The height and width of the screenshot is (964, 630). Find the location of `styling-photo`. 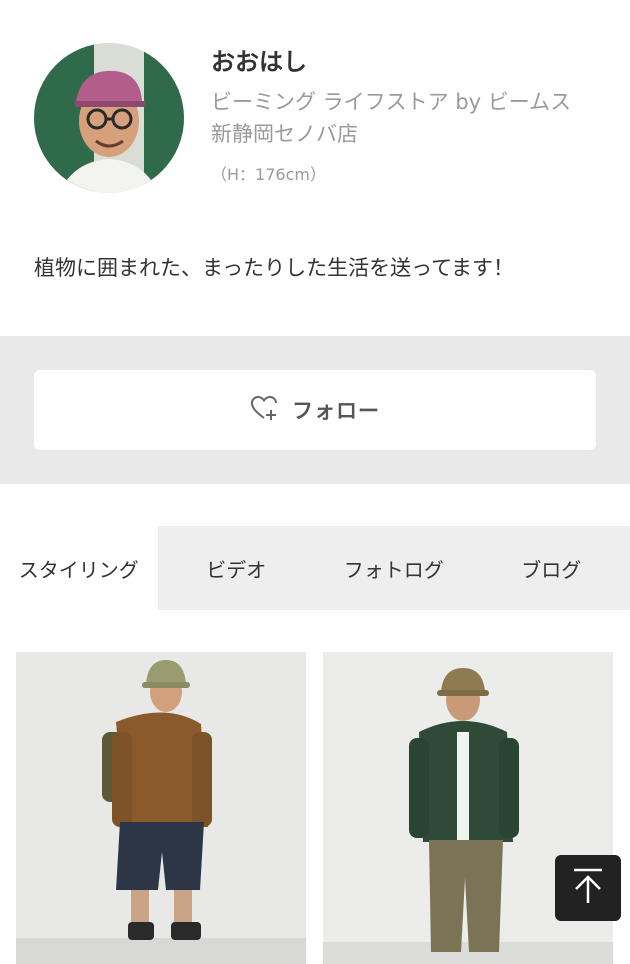

styling-photo is located at coordinates (161, 808).